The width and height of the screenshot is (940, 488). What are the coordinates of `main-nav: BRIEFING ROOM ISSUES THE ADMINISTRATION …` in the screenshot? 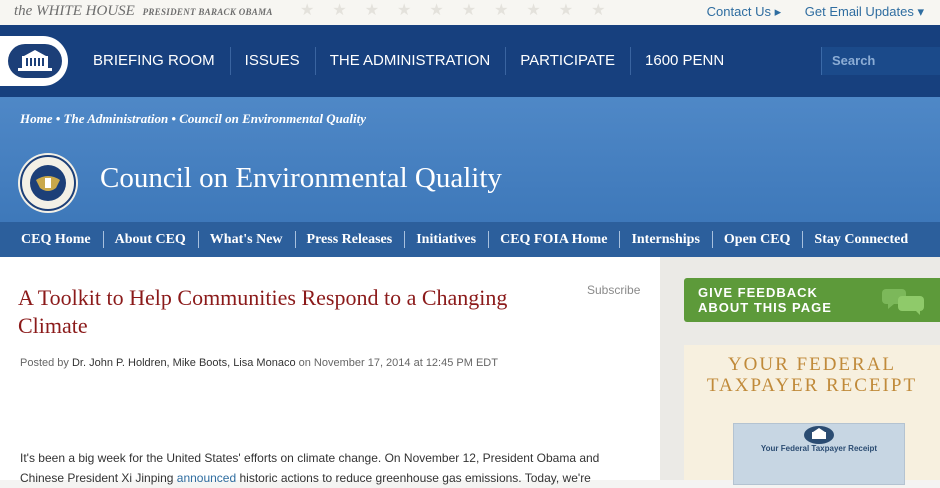 It's located at (470, 61).